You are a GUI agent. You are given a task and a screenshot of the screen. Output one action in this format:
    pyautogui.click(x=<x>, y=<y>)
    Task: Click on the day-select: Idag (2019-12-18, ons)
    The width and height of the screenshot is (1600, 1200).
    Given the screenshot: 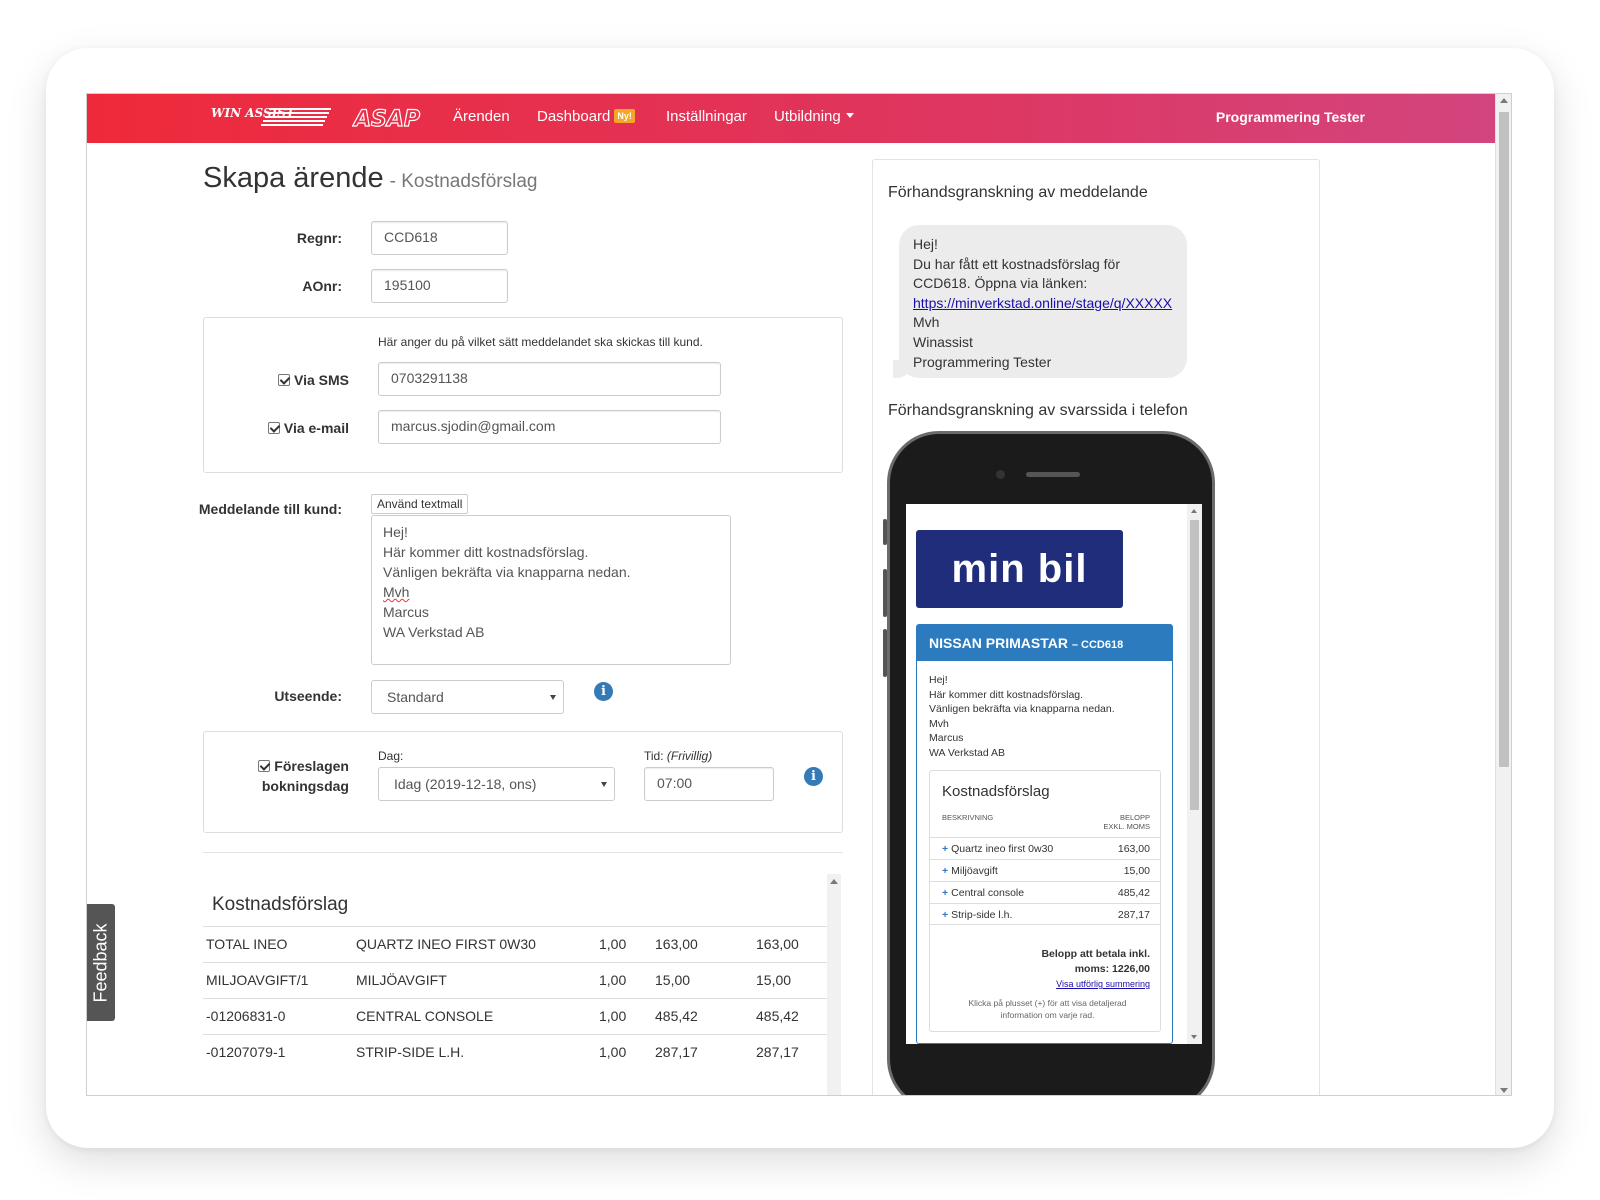 What is the action you would take?
    pyautogui.click(x=496, y=784)
    